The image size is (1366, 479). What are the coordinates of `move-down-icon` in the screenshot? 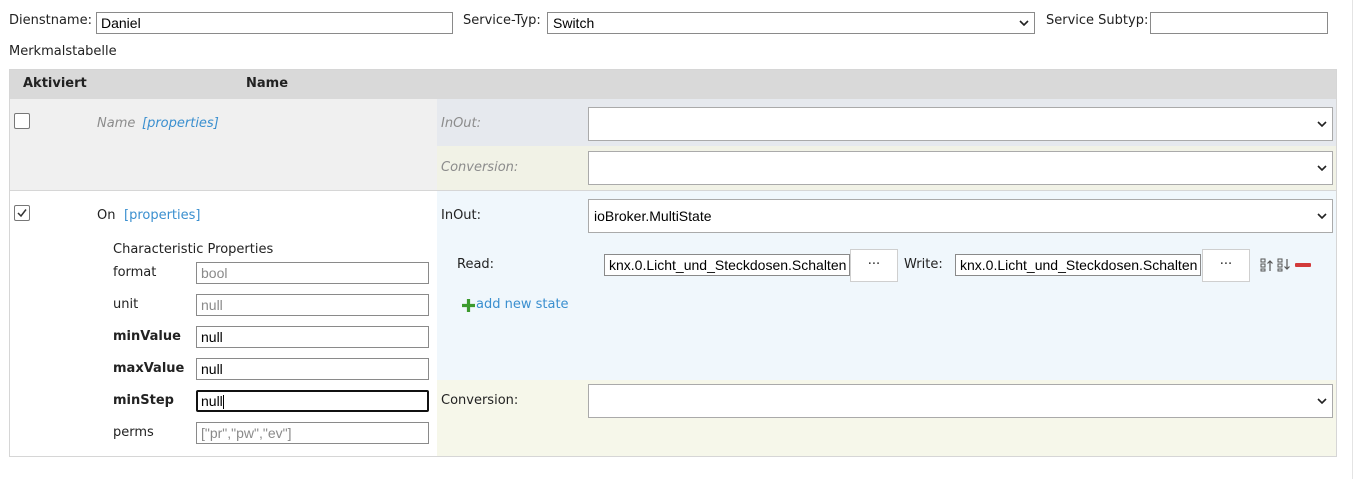 It's located at (1284, 267).